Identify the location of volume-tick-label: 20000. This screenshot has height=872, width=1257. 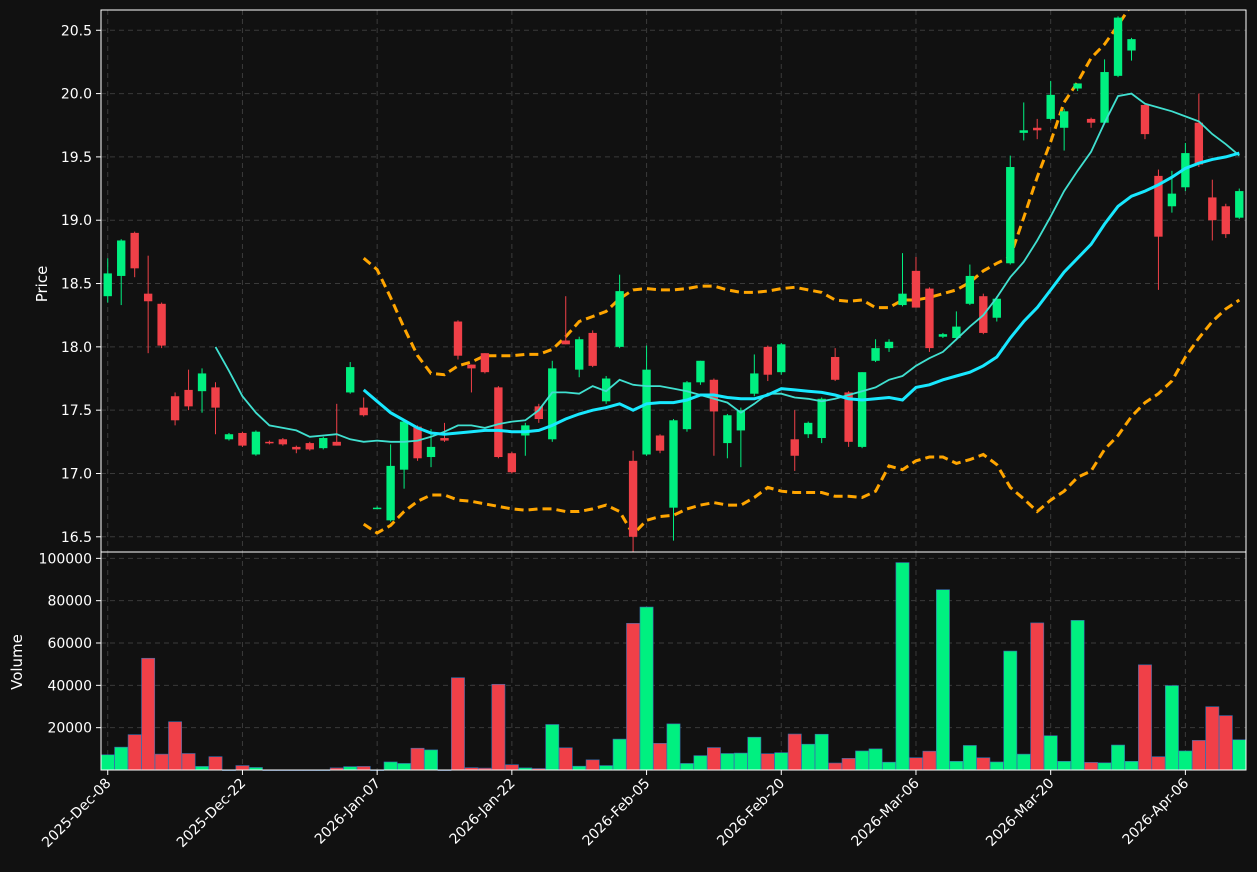
(69, 729).